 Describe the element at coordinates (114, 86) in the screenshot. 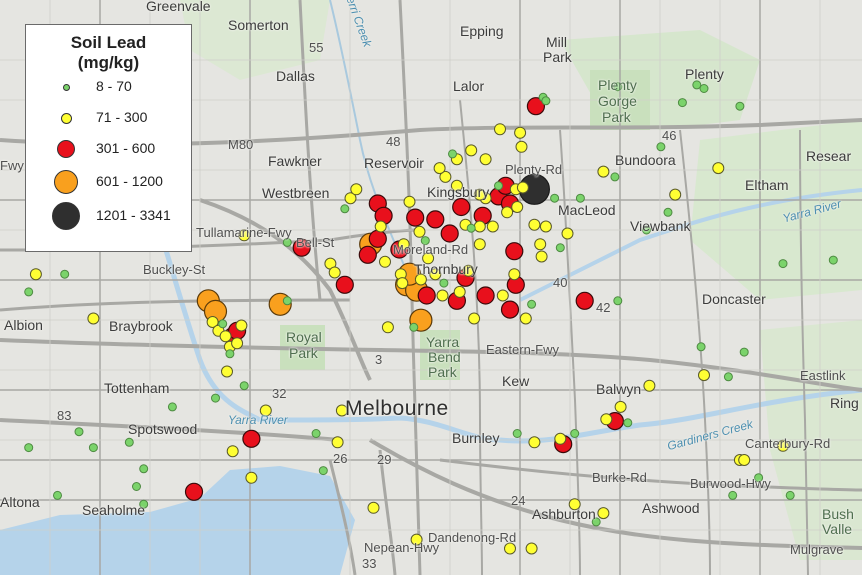

I see `legend-label-1: 8 - 70` at that location.